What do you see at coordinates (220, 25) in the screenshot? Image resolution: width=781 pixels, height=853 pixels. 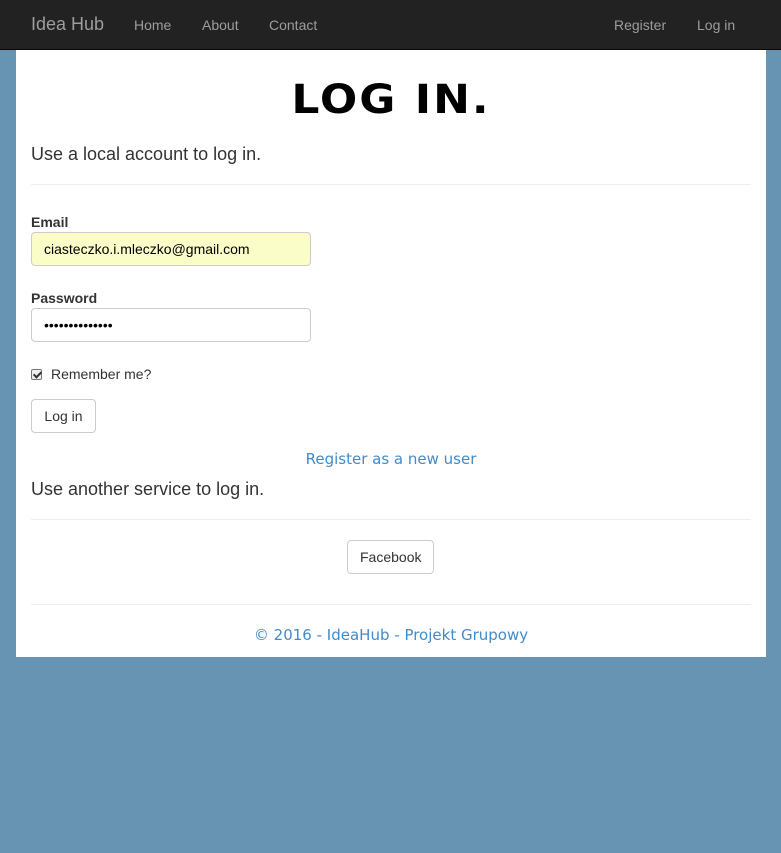 I see `nav-about: About` at bounding box center [220, 25].